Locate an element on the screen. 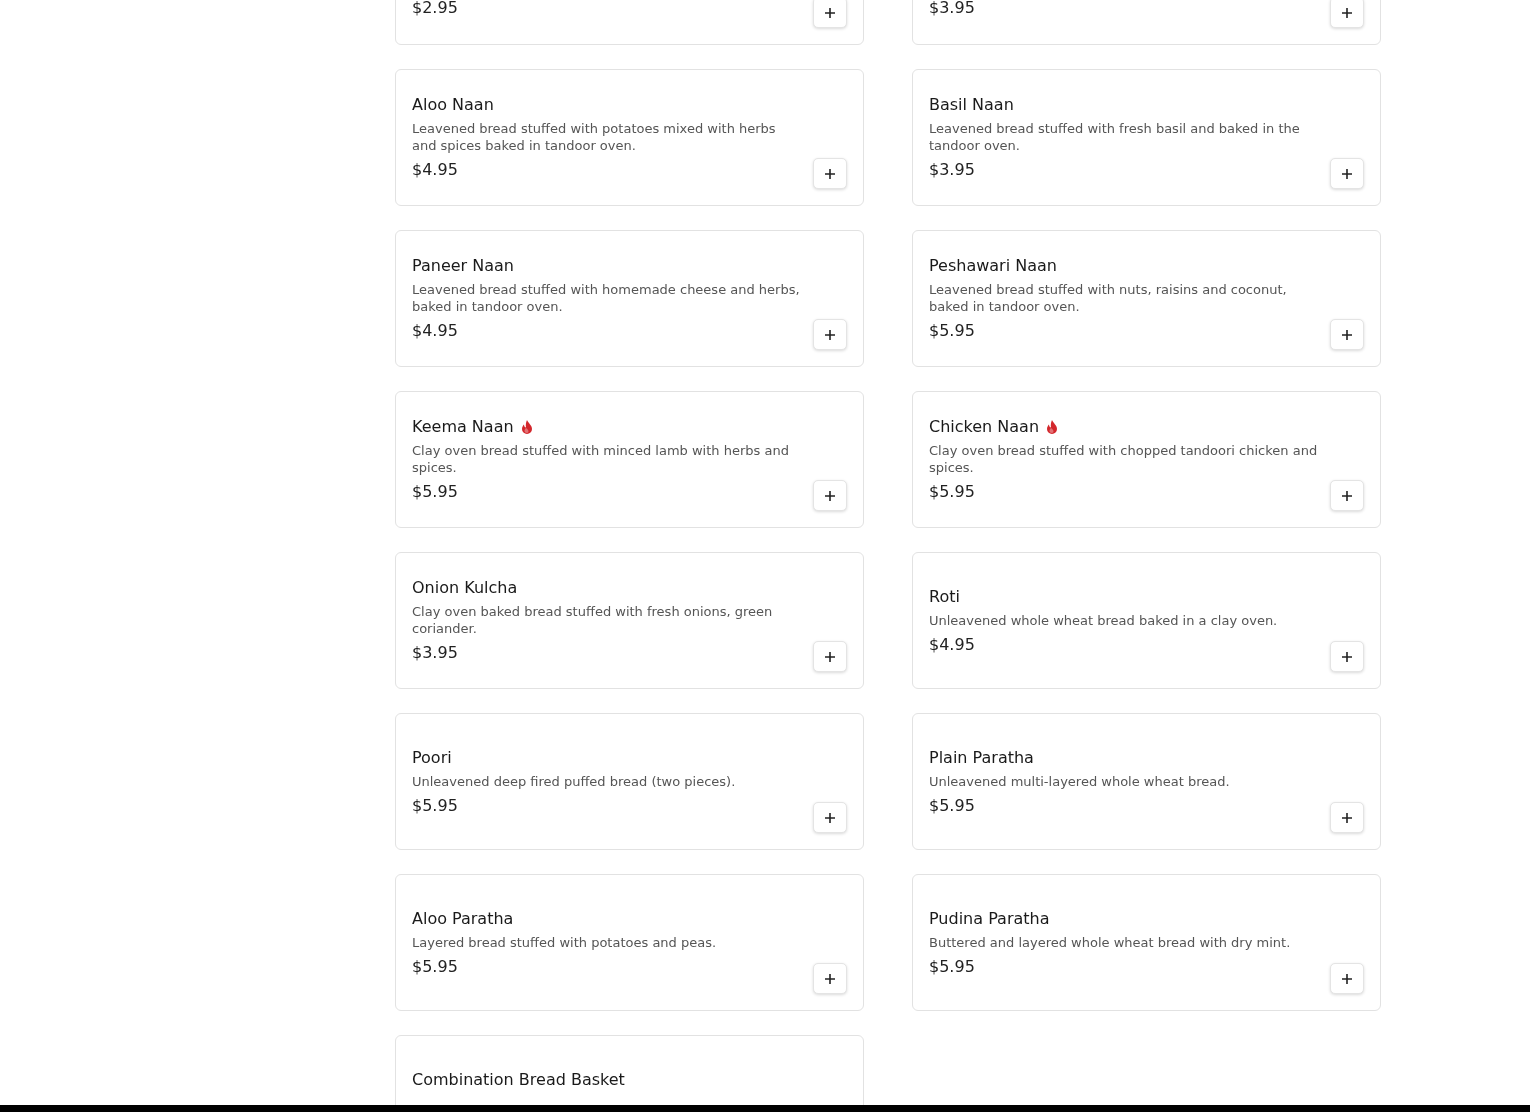  item-description: Clay oven bread stuffed with chopped tandoori chicken and spices. is located at coordinates (1124, 459).